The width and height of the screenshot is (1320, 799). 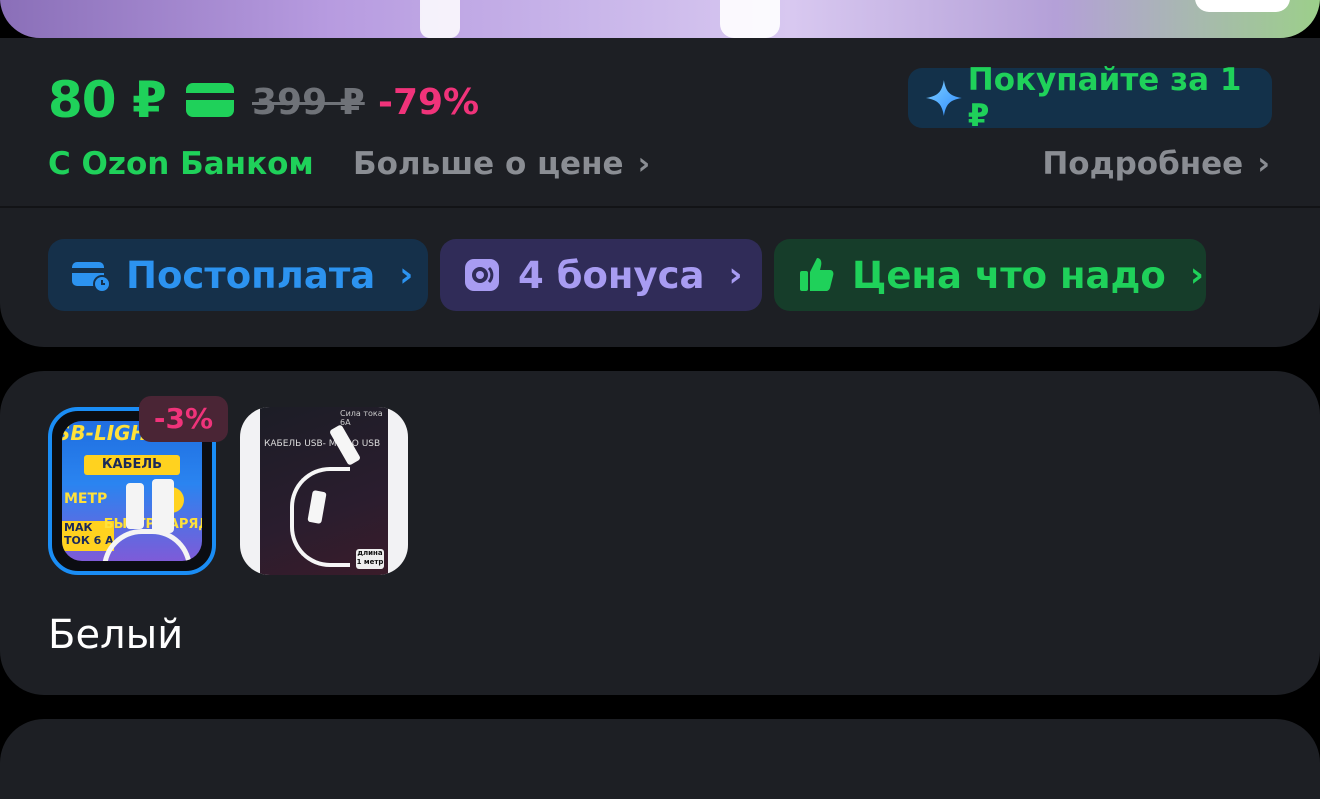 What do you see at coordinates (1143, 164) in the screenshot?
I see `details-label: Подробнее` at bounding box center [1143, 164].